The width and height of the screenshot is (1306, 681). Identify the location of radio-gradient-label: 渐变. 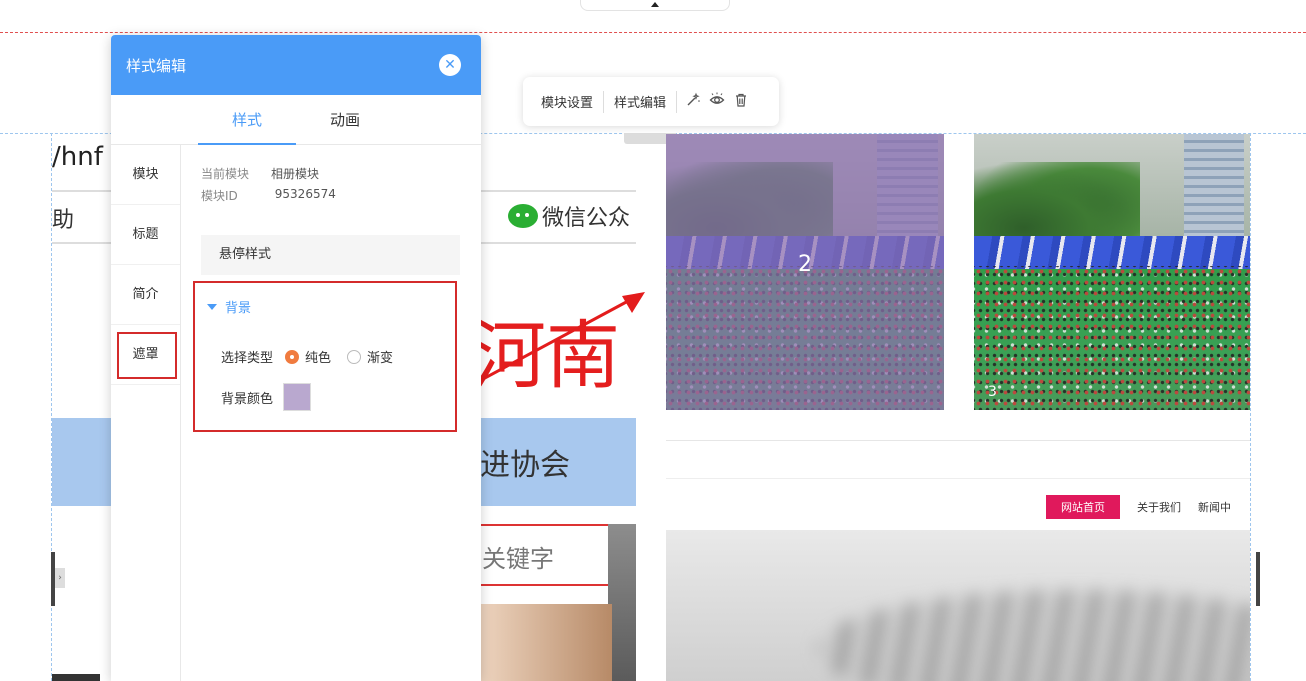
(380, 356).